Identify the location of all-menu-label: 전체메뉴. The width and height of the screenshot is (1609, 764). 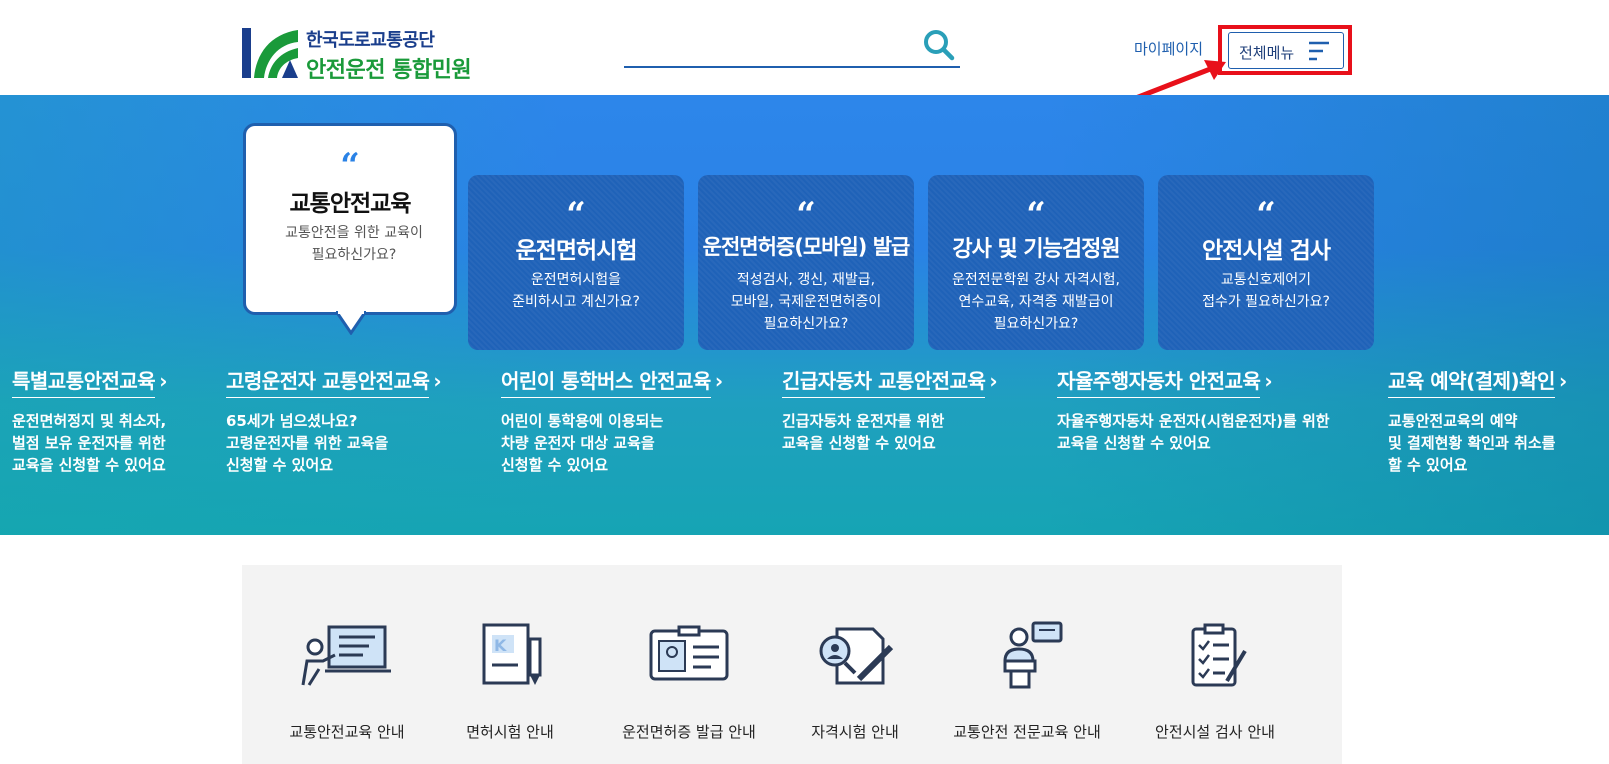
(1267, 53).